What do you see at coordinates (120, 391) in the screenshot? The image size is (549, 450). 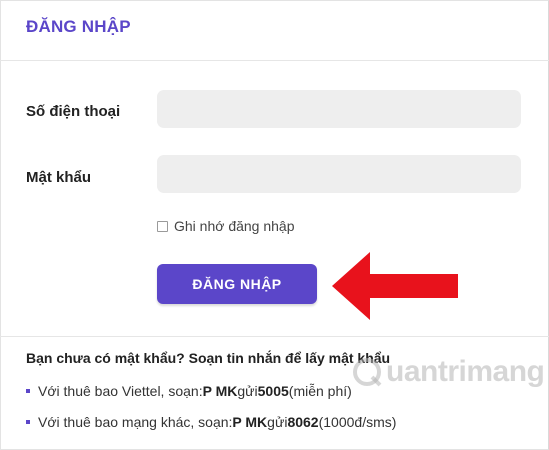 I see `sms-prefix: Với thuê bao Viettel, soạn:` at bounding box center [120, 391].